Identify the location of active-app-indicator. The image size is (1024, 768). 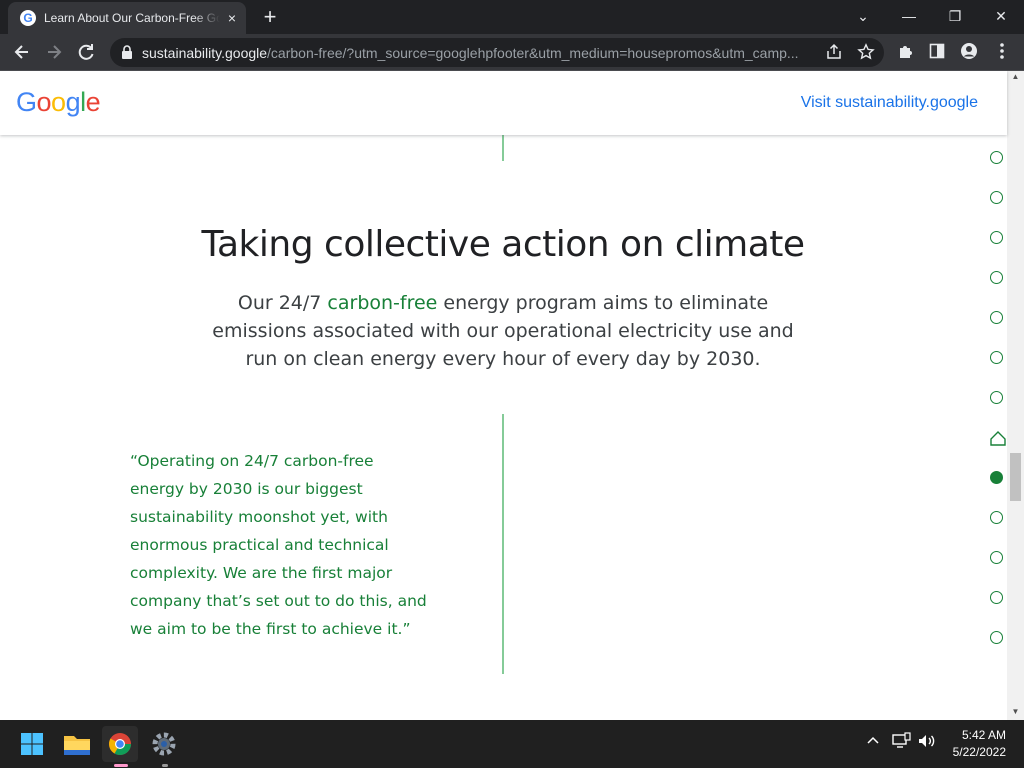
(121, 765).